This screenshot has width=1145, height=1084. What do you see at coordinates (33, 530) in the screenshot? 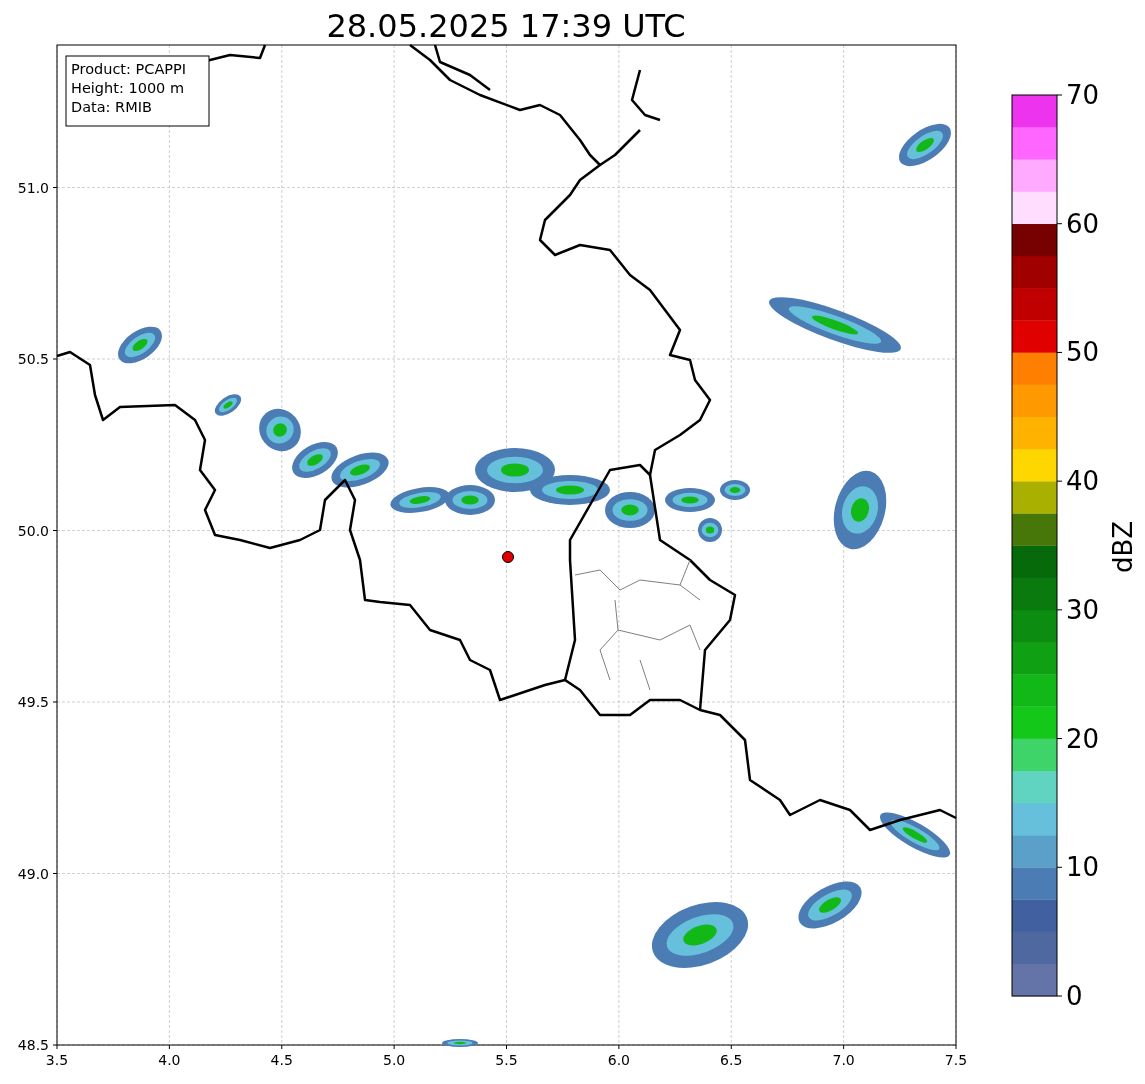
I see `y-tick-label: 50.0` at bounding box center [33, 530].